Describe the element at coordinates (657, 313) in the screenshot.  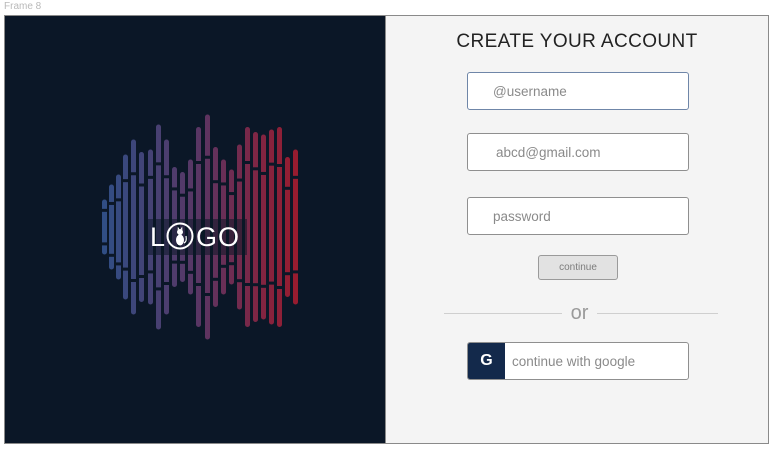
I see `divider-right` at that location.